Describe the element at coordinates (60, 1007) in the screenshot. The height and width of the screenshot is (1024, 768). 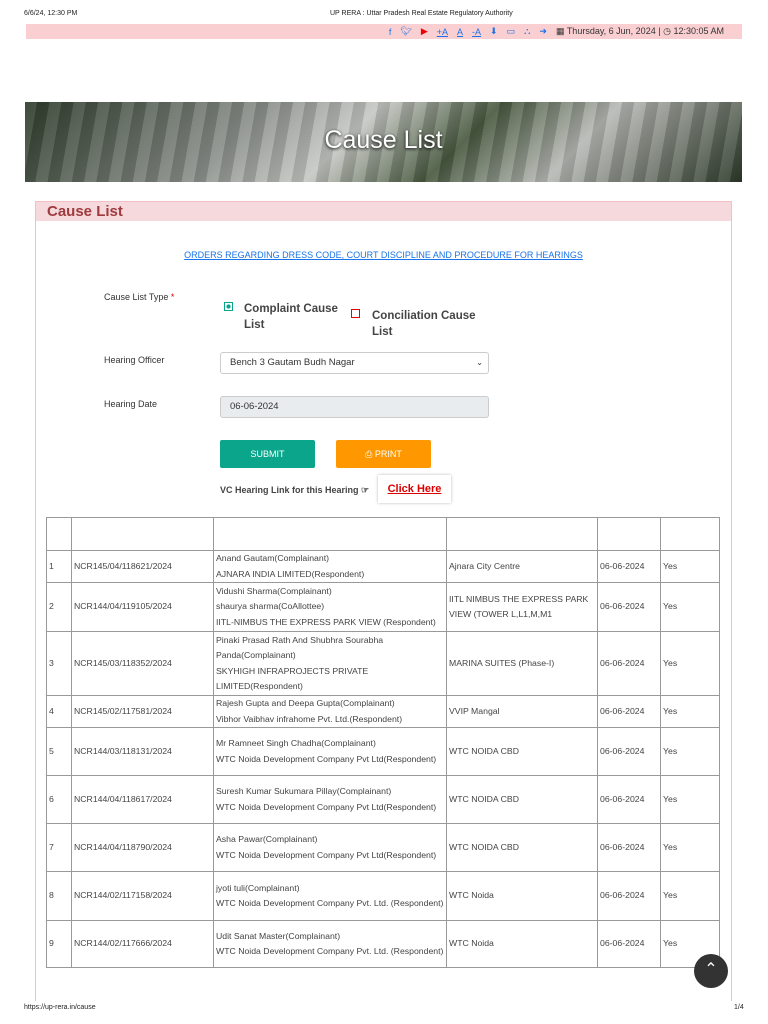
I see `footer-url: https://up-rera.in/cause` at that location.